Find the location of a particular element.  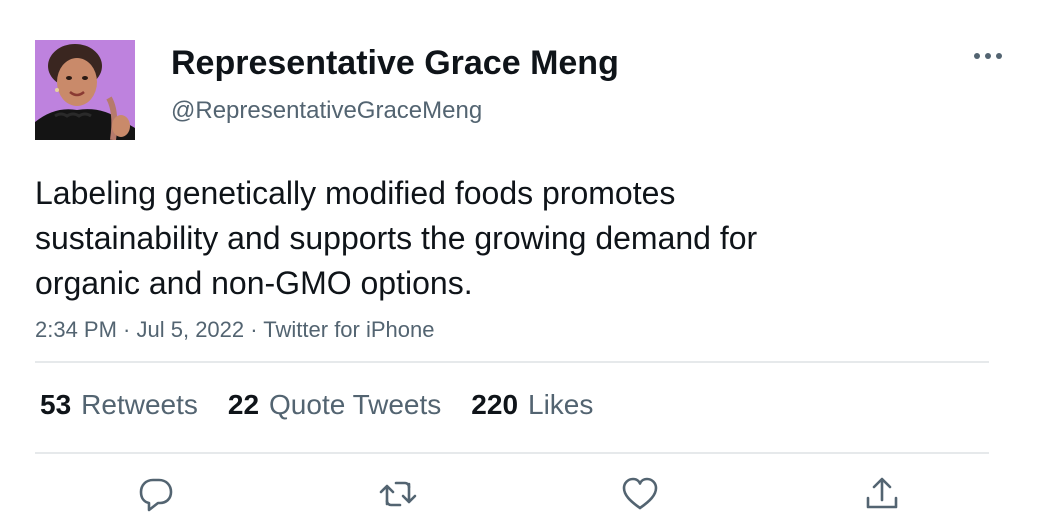

likes-count: 220 is located at coordinates (495, 404).